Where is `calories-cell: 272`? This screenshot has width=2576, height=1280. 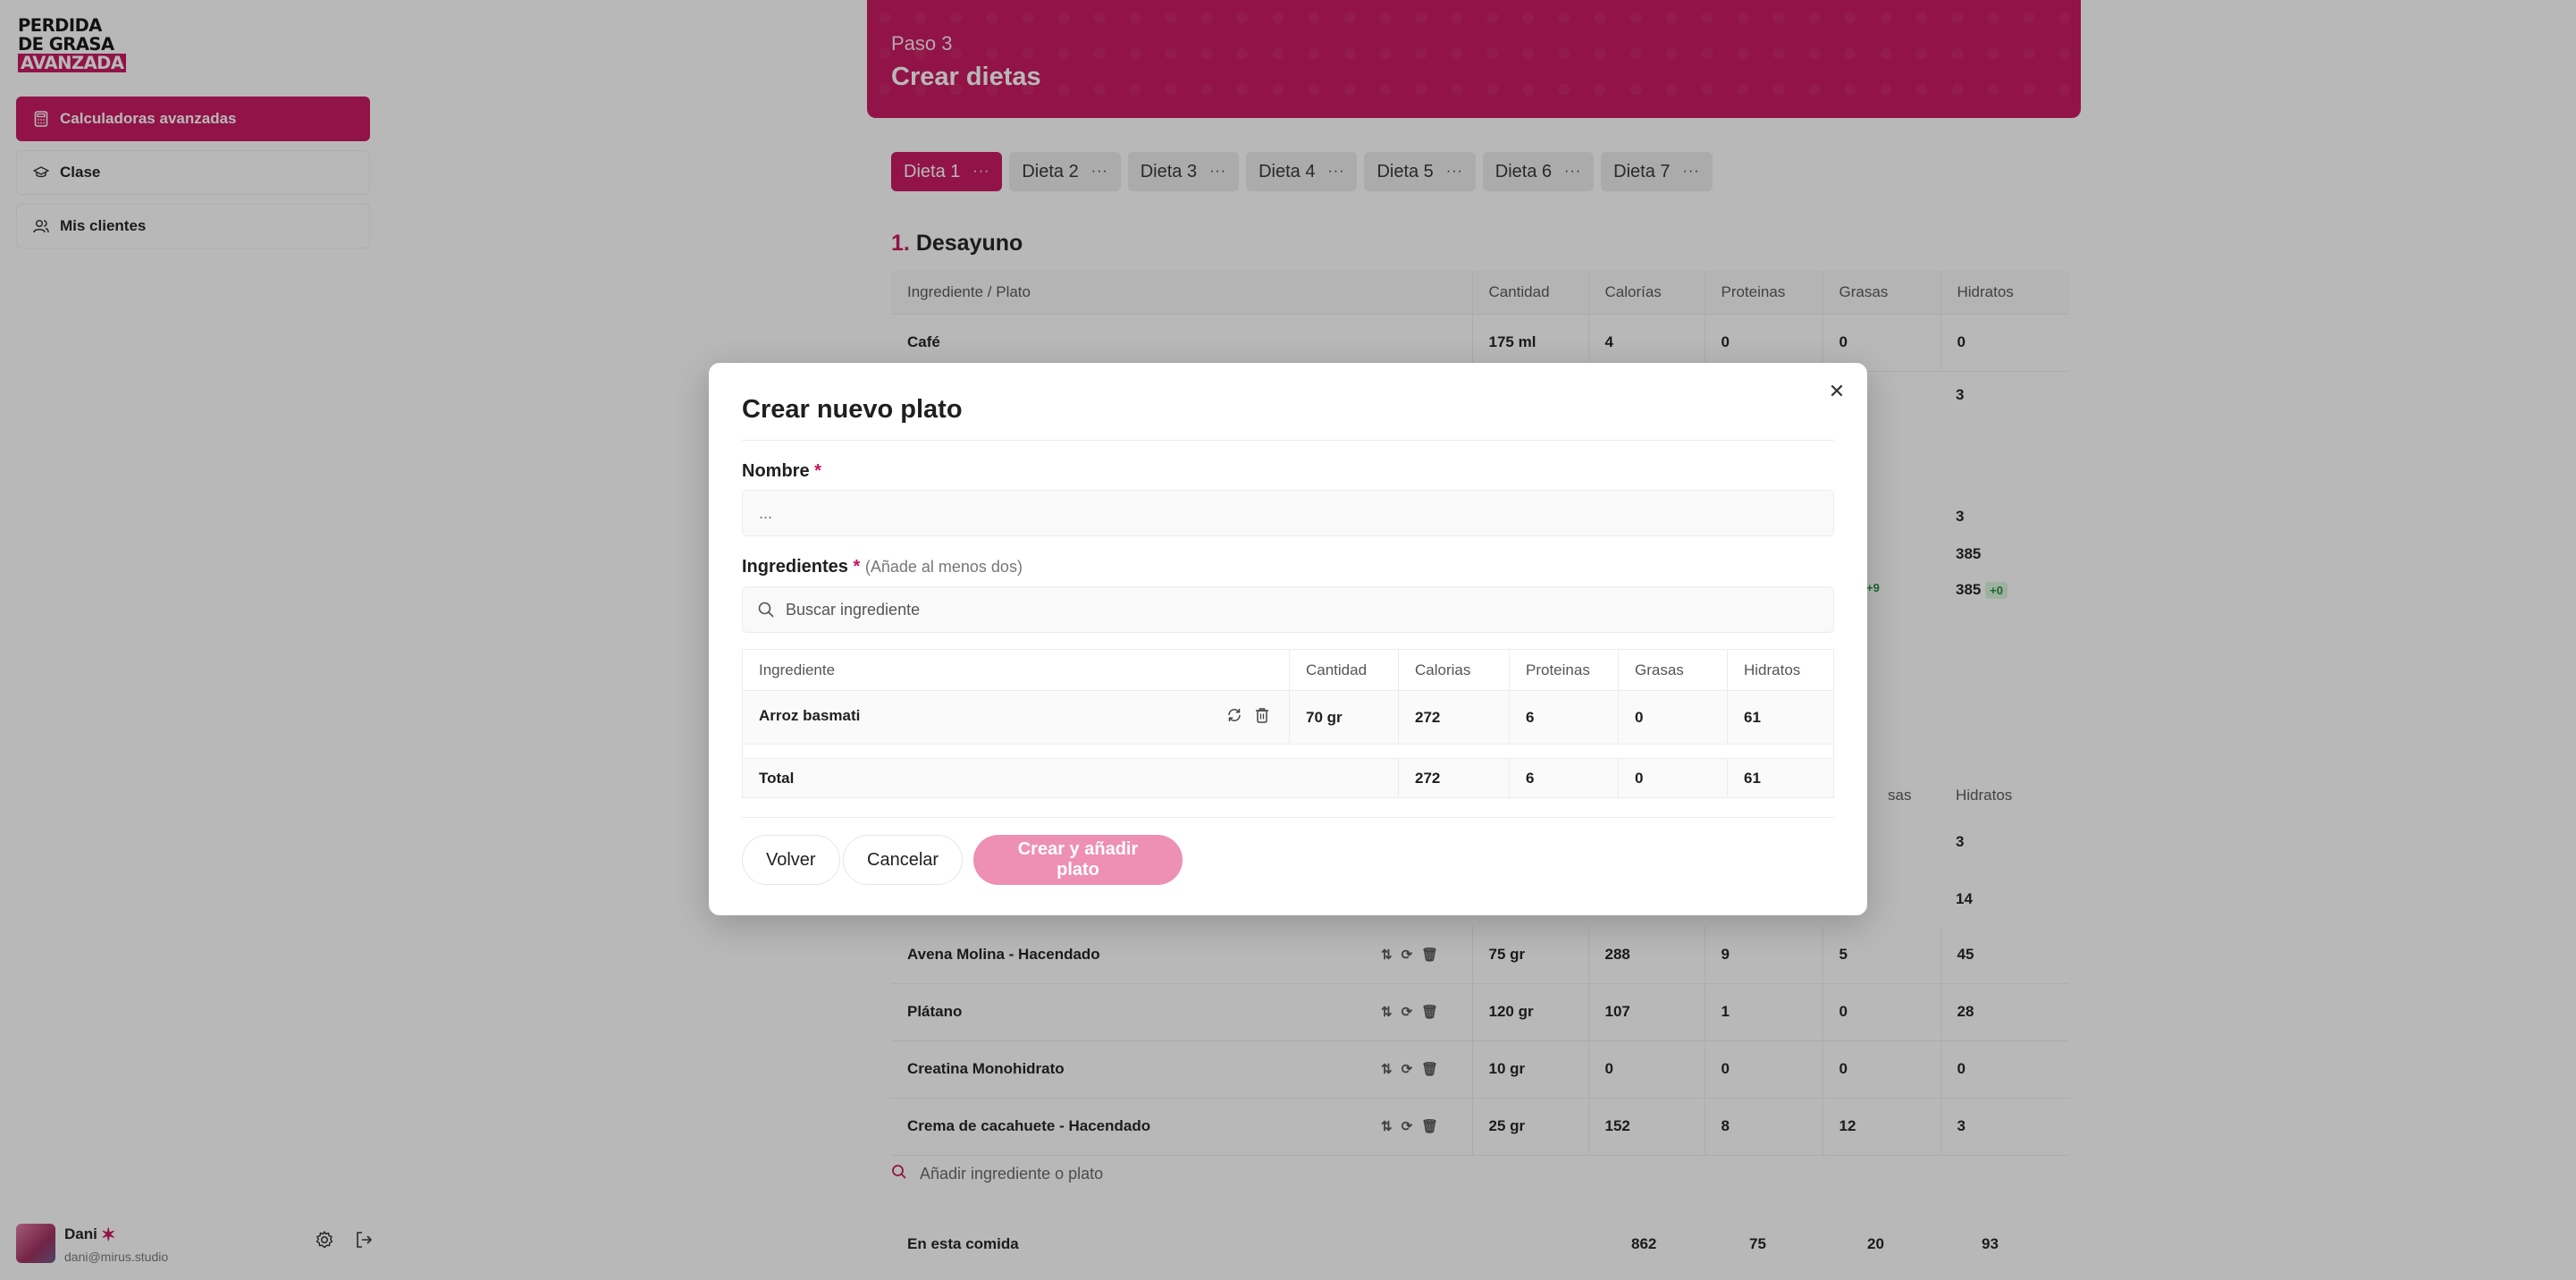
calories-cell: 272 is located at coordinates (1454, 717).